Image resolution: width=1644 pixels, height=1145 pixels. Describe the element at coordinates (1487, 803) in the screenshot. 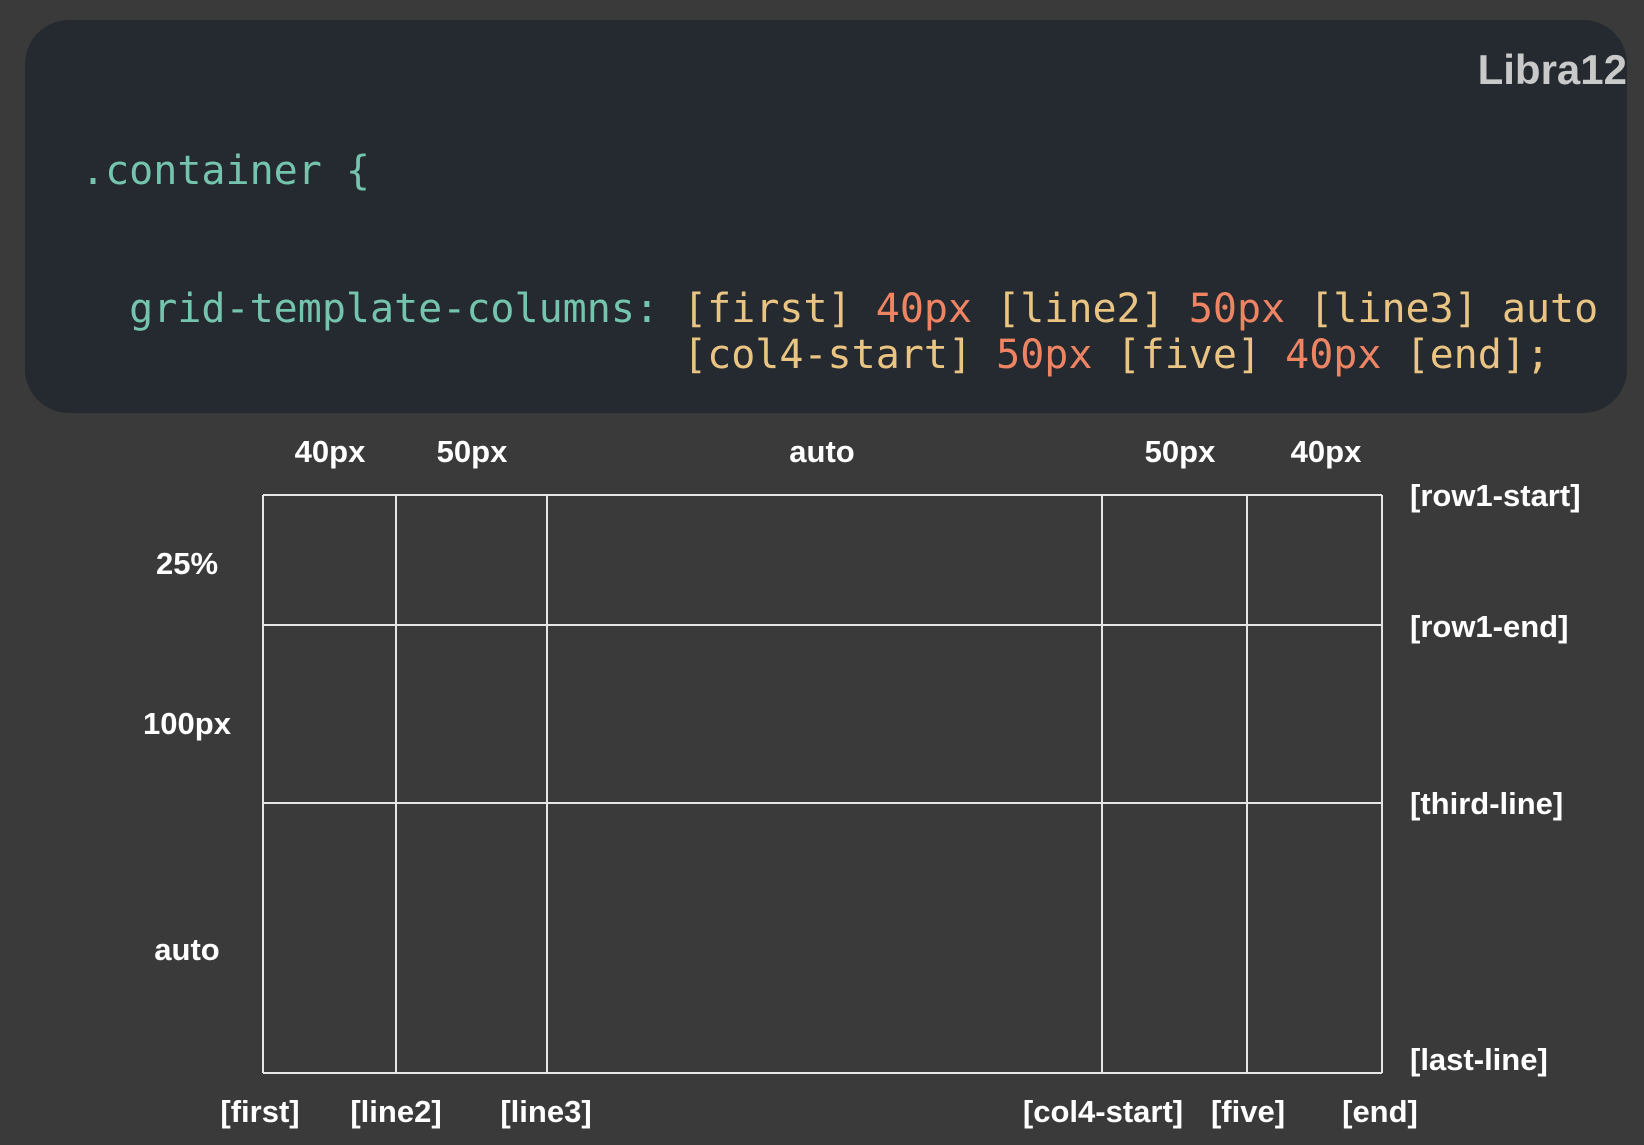

I see `row-line-name: [third-line]` at that location.